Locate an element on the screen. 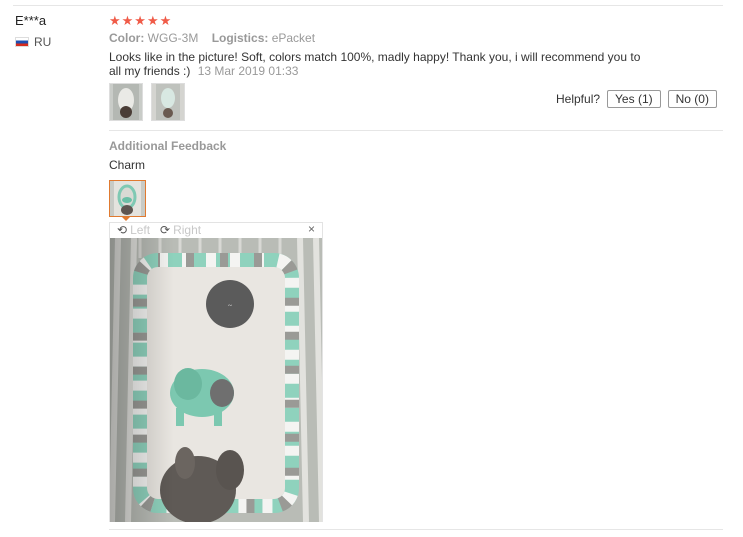  selected-thumbnail-pointer is located at coordinates (126, 218).